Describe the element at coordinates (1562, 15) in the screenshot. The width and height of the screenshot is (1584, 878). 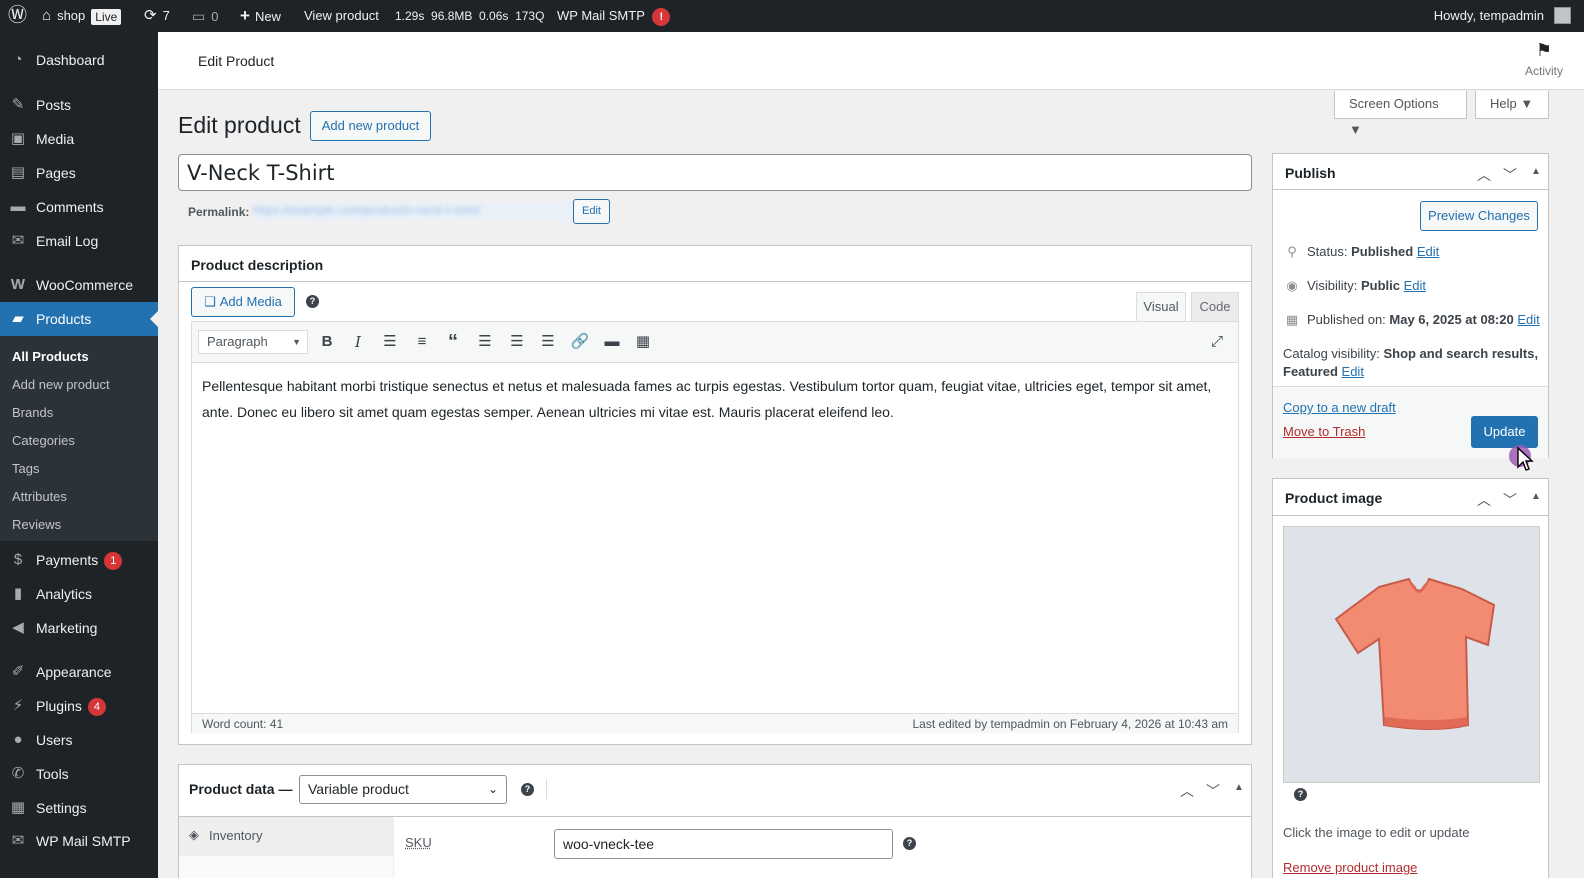
I see `avatar` at that location.